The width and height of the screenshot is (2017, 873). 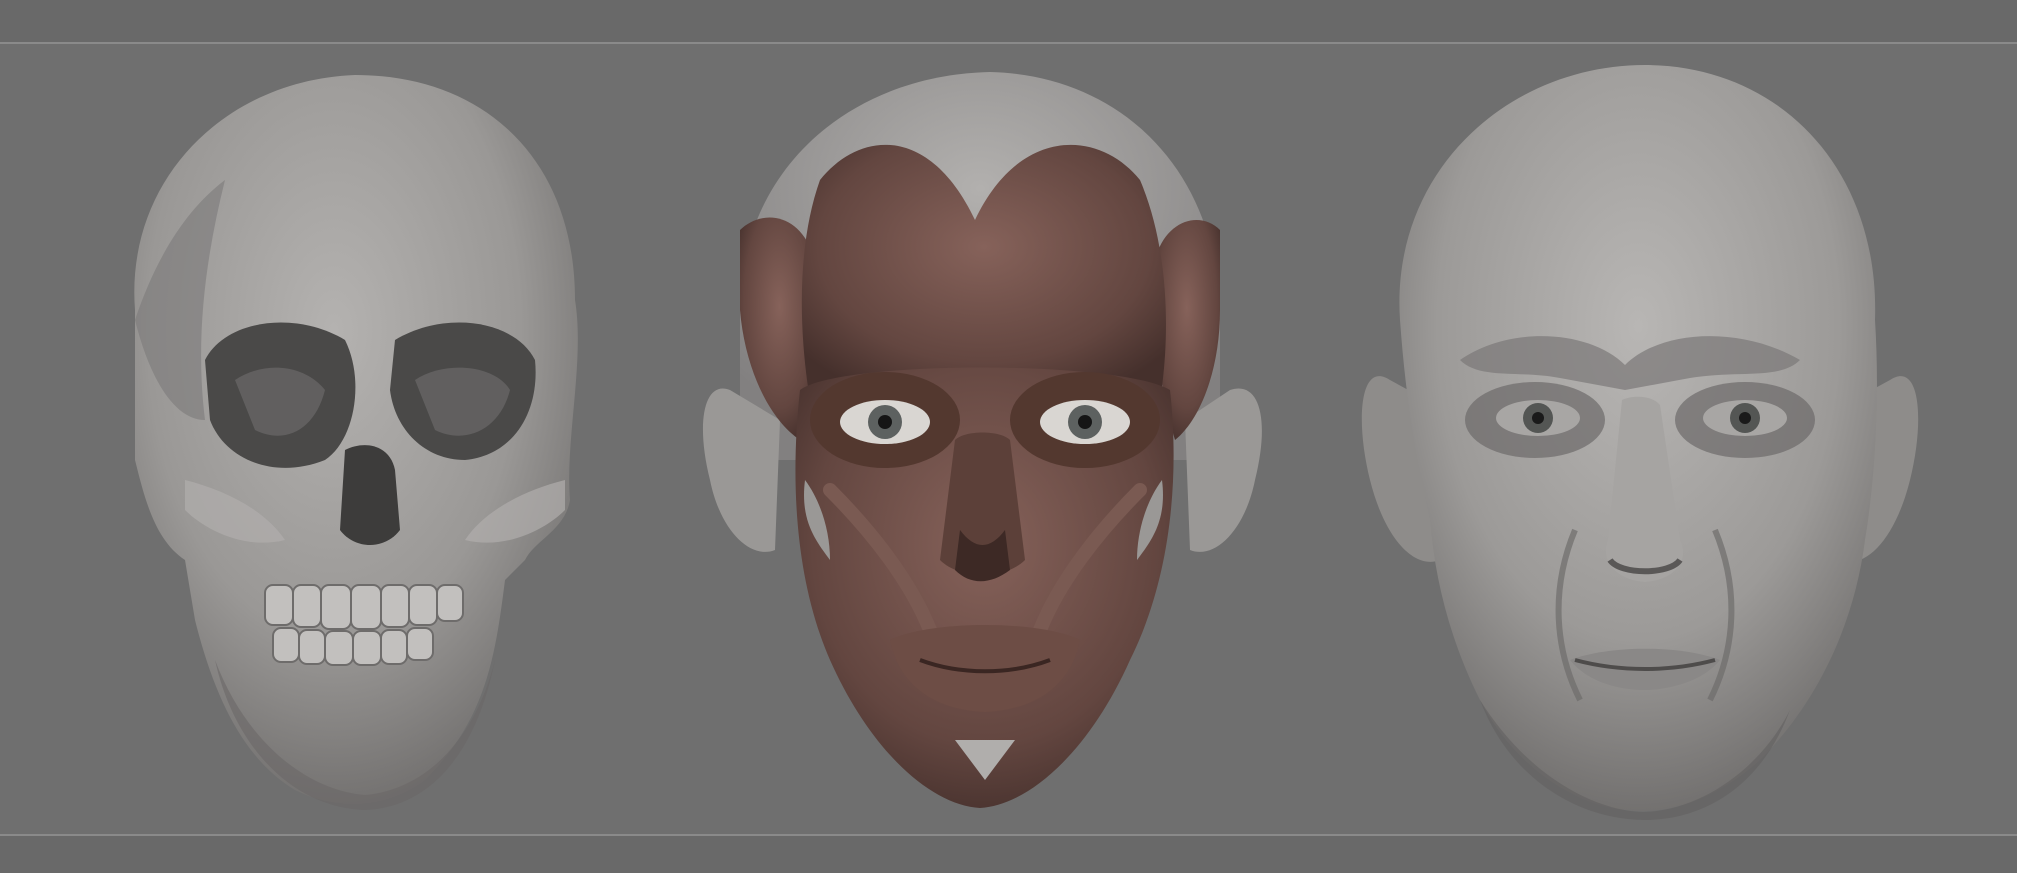 I want to click on top-divider, so click(x=1008, y=43).